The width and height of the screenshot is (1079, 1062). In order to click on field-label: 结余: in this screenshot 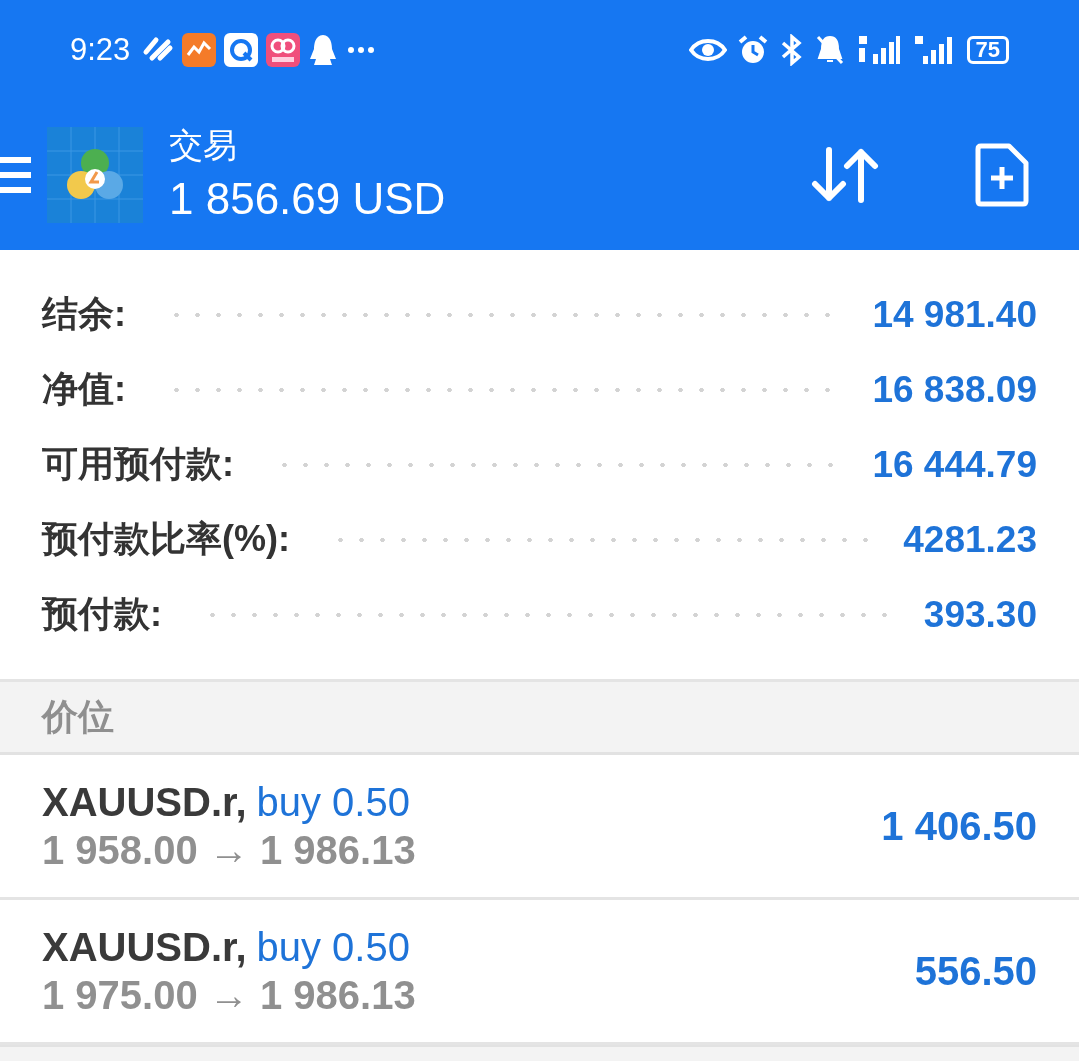, I will do `click(84, 314)`.